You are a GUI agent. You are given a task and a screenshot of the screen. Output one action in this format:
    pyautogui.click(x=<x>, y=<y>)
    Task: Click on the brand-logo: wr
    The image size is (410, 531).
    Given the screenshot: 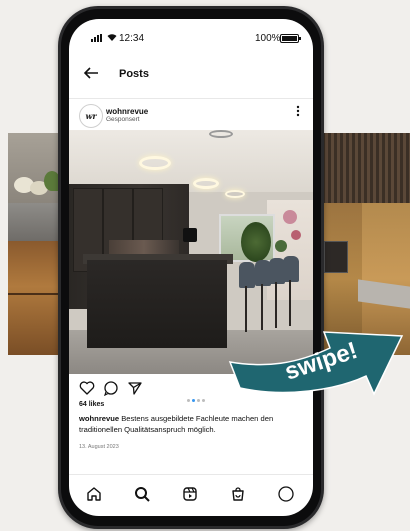 What is the action you would take?
    pyautogui.click(x=91, y=116)
    